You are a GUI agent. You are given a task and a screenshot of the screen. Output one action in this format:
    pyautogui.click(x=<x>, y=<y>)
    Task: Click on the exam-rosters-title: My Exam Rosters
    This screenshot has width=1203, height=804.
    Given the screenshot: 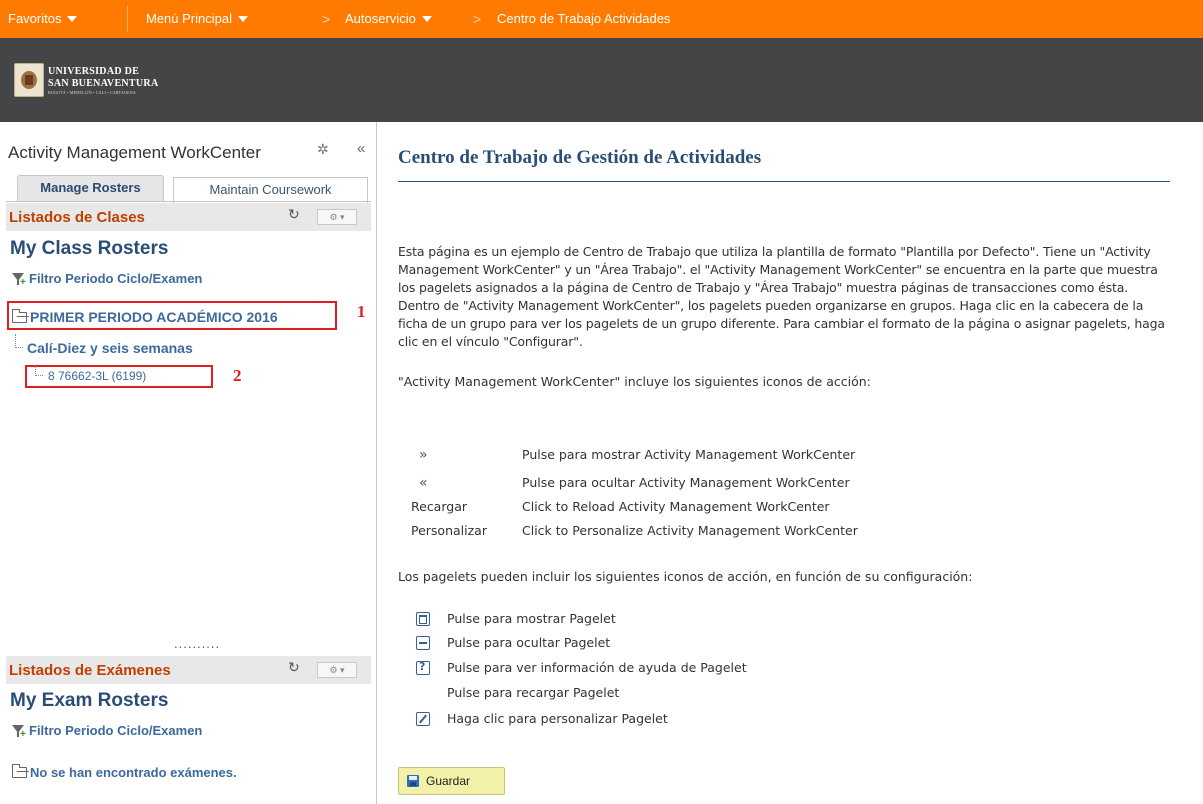 What is the action you would take?
    pyautogui.click(x=89, y=700)
    